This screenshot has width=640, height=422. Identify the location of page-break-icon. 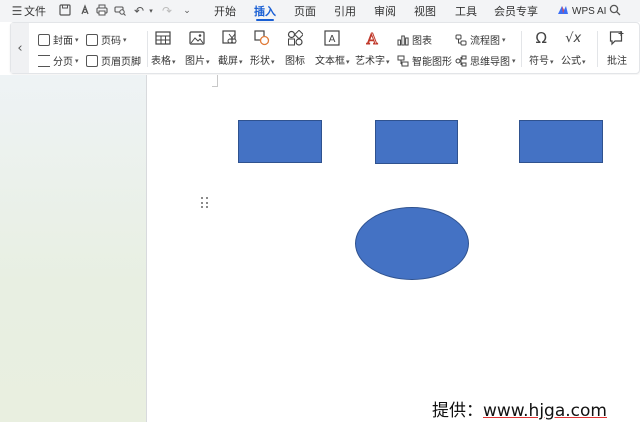
(44, 60).